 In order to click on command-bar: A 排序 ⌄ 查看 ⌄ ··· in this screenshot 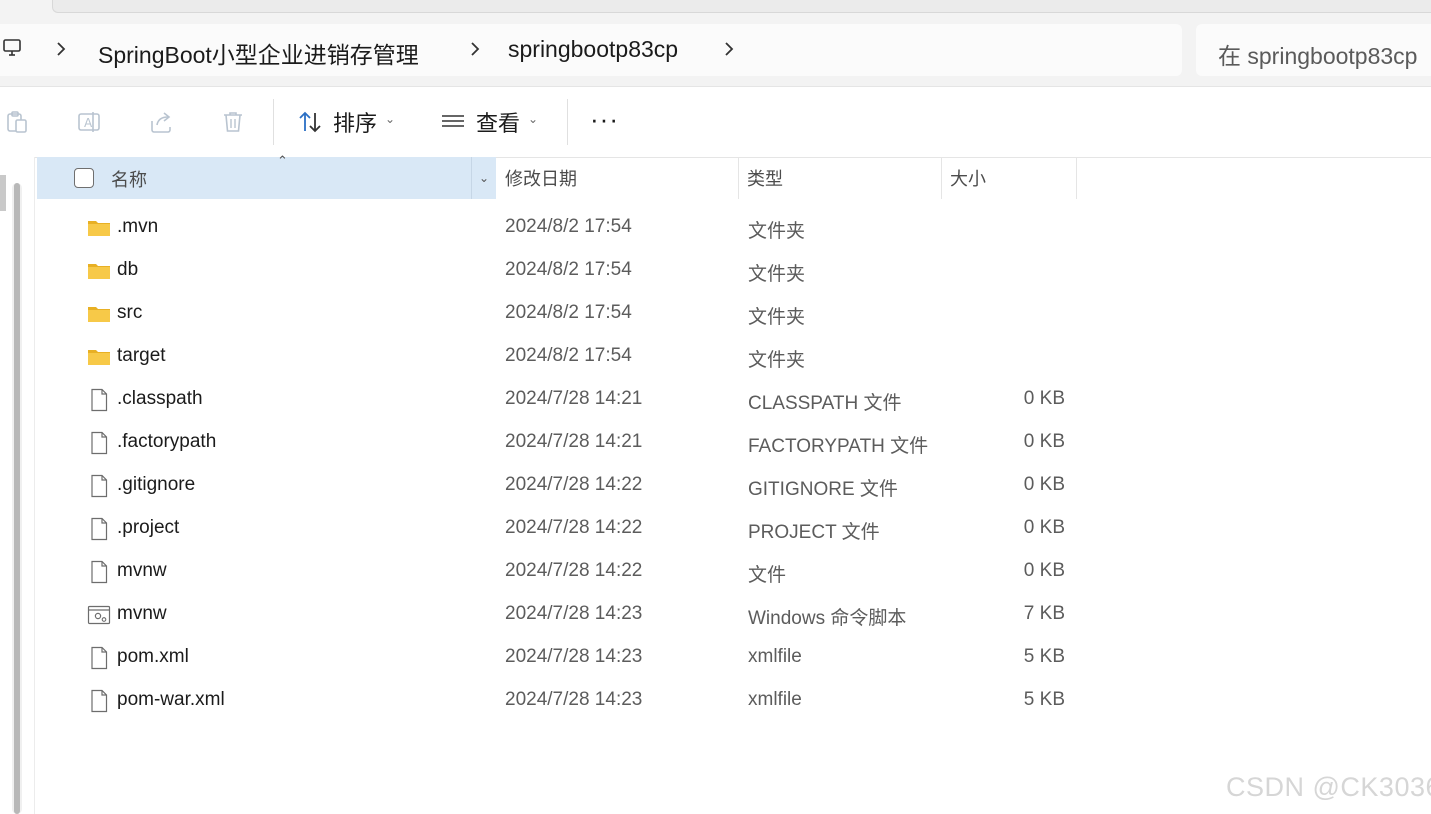, I will do `click(715, 122)`.